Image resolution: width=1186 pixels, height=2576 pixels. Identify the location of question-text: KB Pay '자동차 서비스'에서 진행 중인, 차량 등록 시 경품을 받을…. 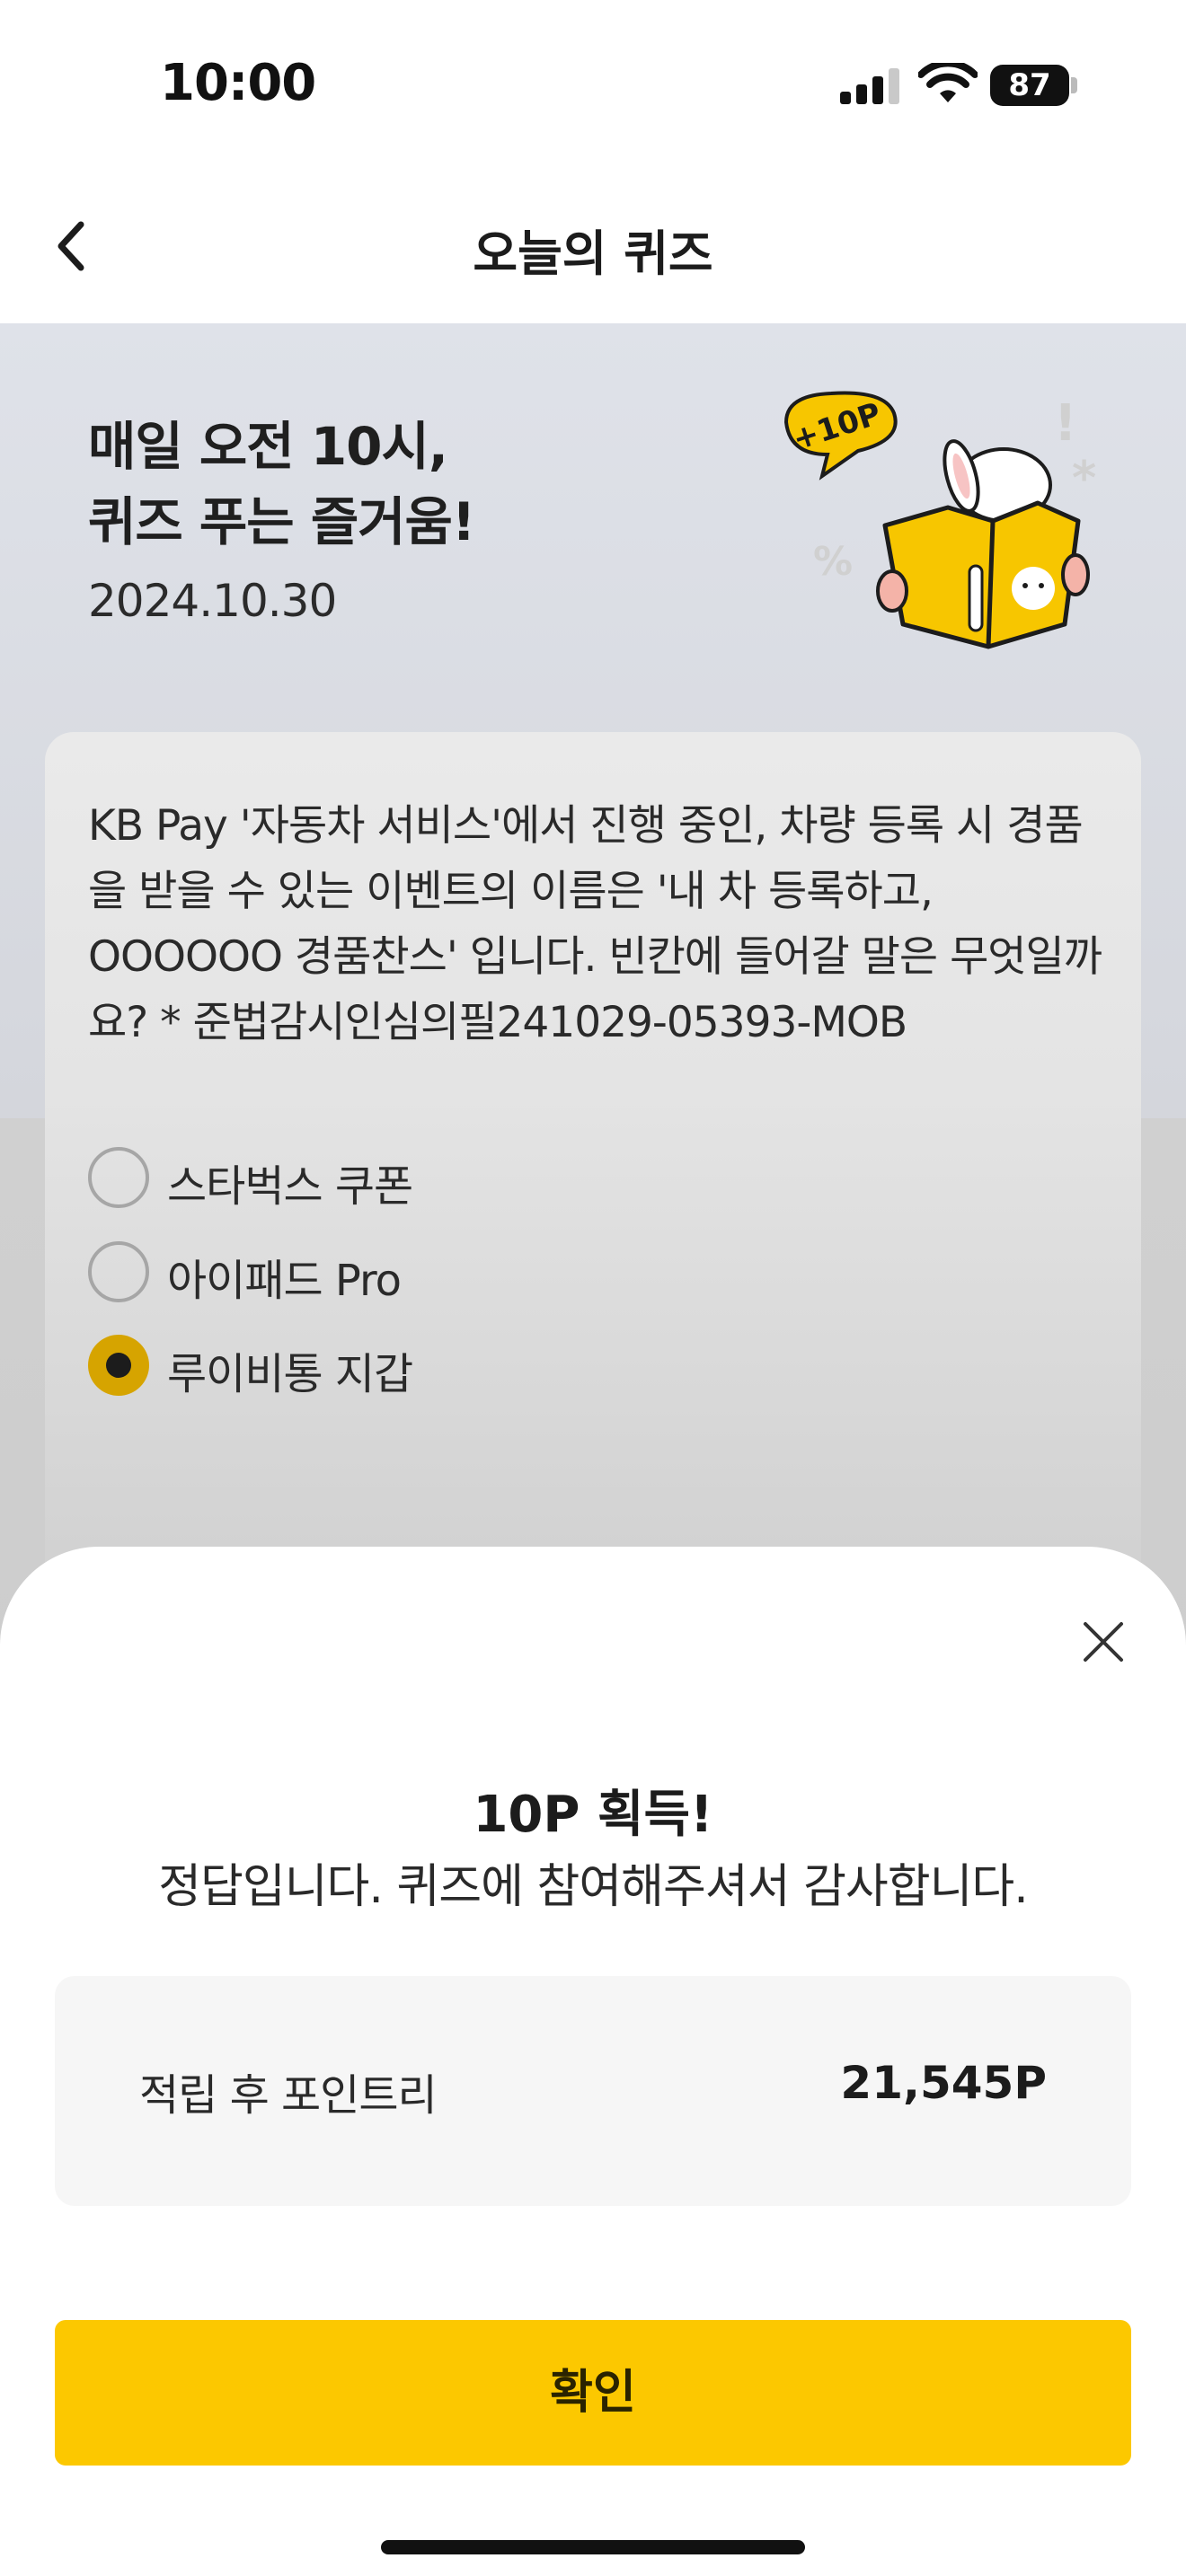
(595, 924).